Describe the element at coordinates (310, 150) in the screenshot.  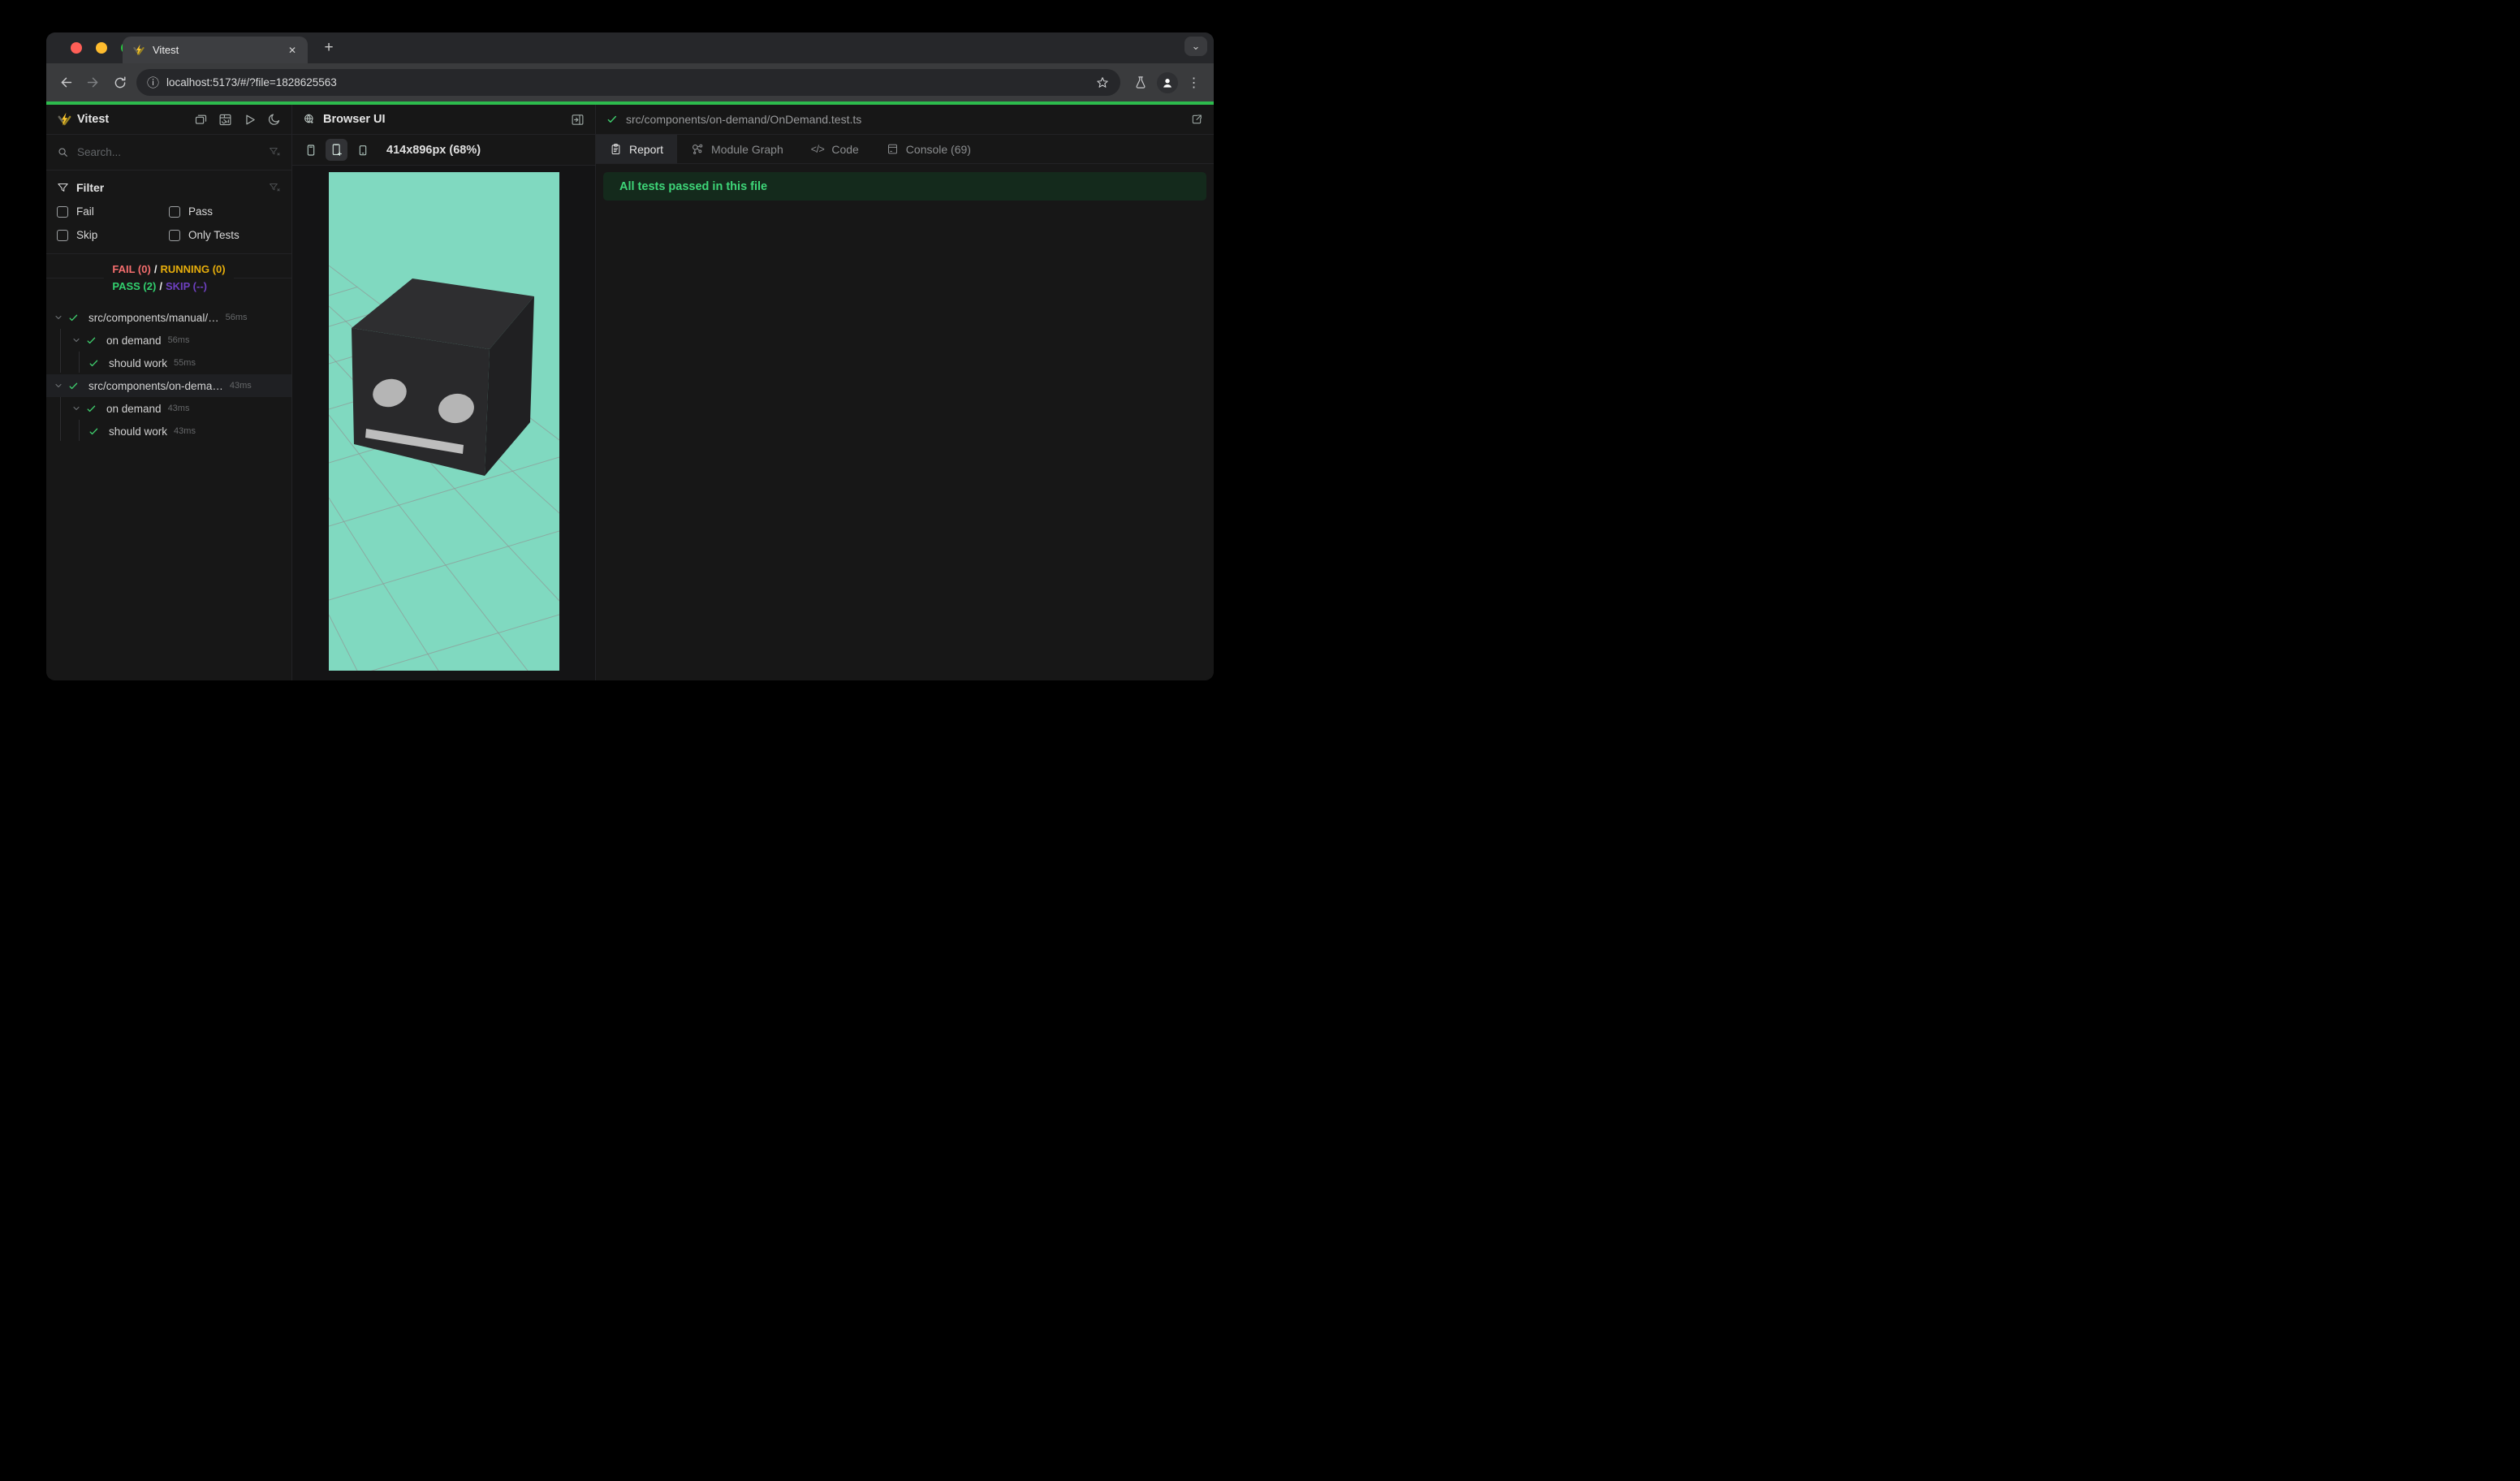
I see `device-phone-icon` at that location.